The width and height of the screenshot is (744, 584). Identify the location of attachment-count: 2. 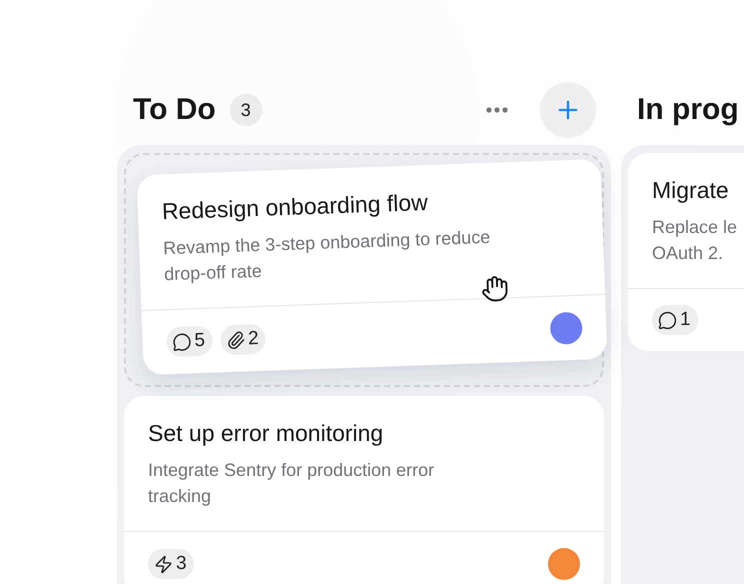
(243, 340).